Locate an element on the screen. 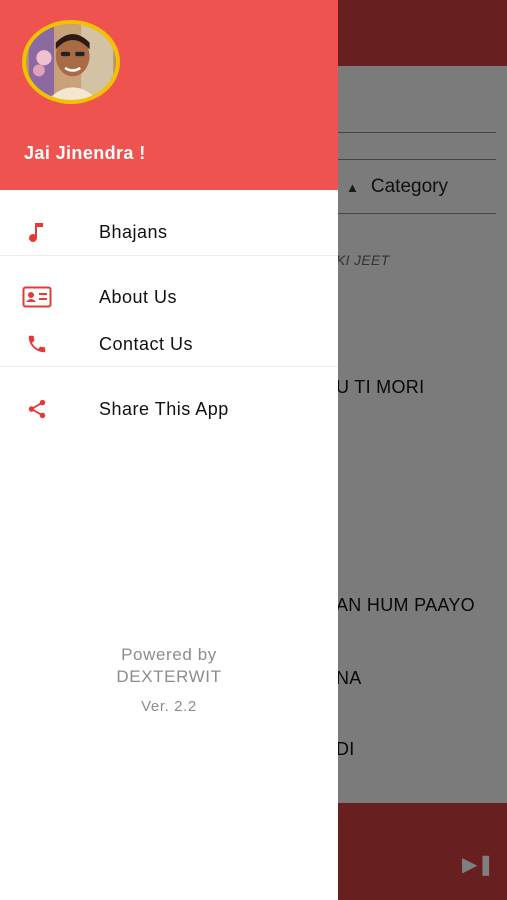 This screenshot has width=507, height=900. menu-item-about-us: About Us is located at coordinates (169, 297).